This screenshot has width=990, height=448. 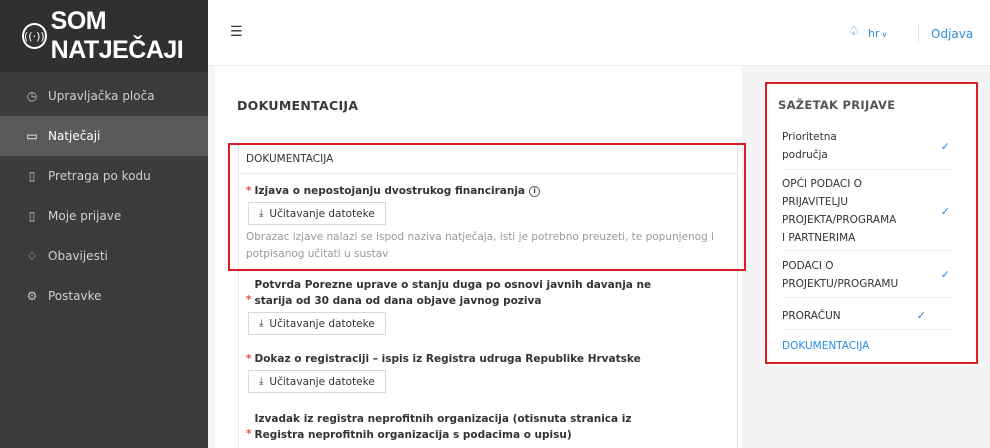 I want to click on top-bar: ☰ ♤ hr ∨ Odjava, so click(x=599, y=33).